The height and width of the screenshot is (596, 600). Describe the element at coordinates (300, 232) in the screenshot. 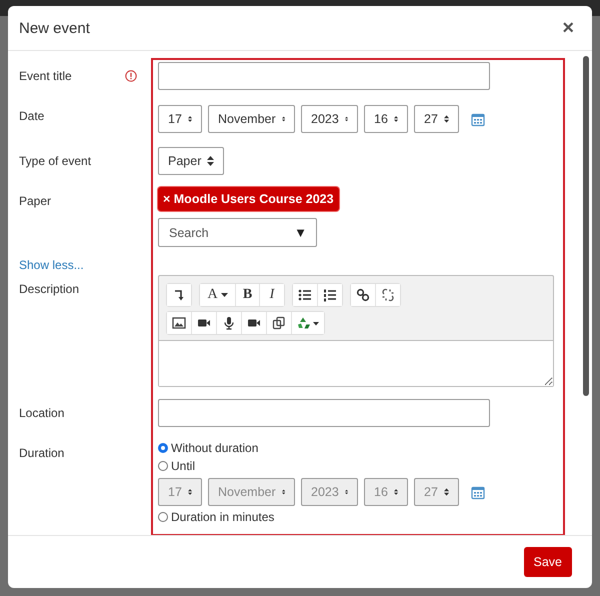

I see `dropdown-toggle: ▼` at that location.